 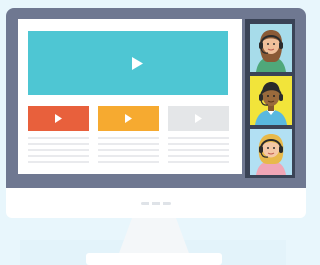 What do you see at coordinates (154, 259) in the screenshot?
I see `stand-base` at bounding box center [154, 259].